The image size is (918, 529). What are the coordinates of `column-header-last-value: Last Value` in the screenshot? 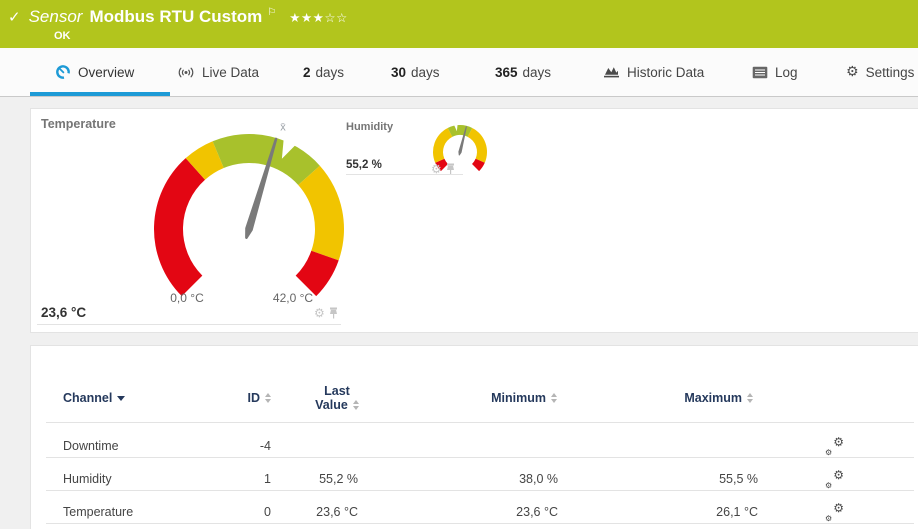 It's located at (337, 398).